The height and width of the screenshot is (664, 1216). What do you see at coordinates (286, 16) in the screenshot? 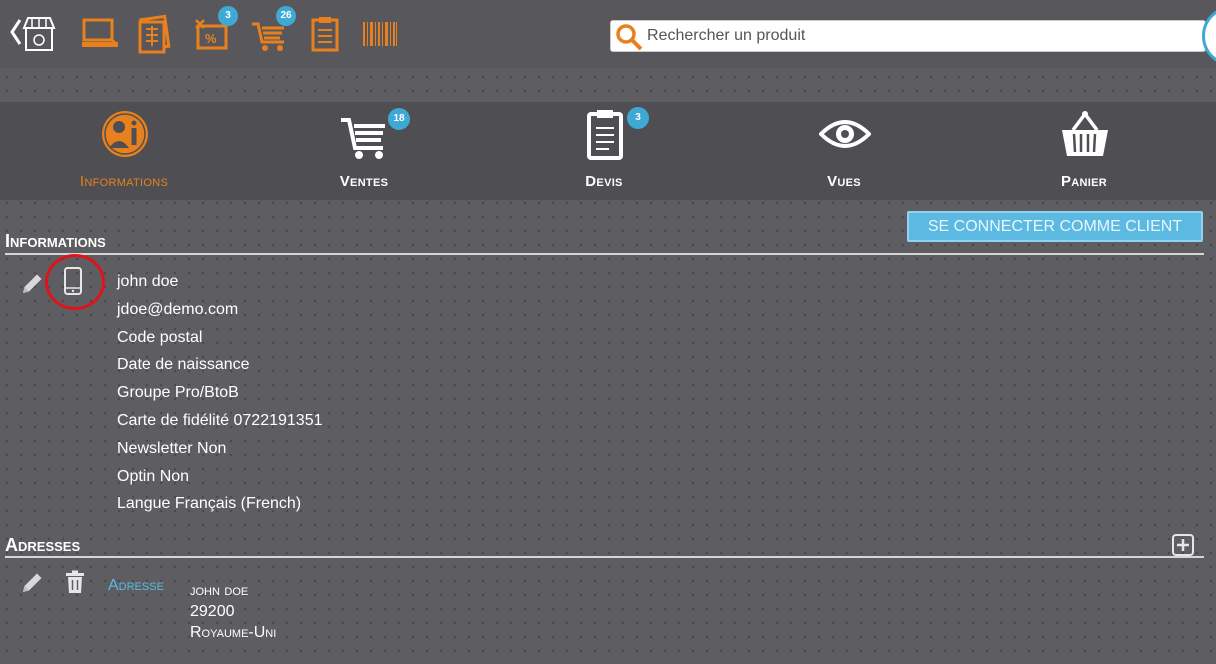
I see `cart-badge: 26` at bounding box center [286, 16].